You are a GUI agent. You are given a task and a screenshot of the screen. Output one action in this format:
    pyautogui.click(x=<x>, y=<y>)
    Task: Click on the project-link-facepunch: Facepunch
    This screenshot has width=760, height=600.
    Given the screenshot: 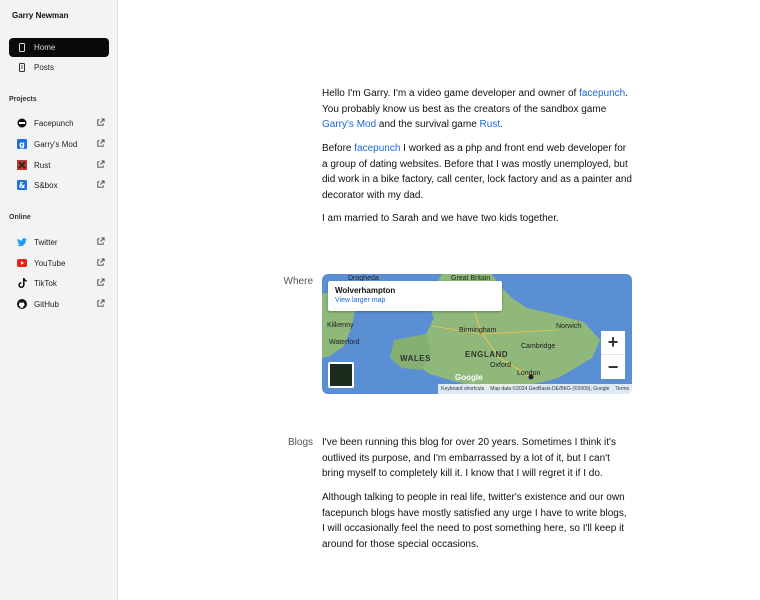 What is the action you would take?
    pyautogui.click(x=59, y=123)
    